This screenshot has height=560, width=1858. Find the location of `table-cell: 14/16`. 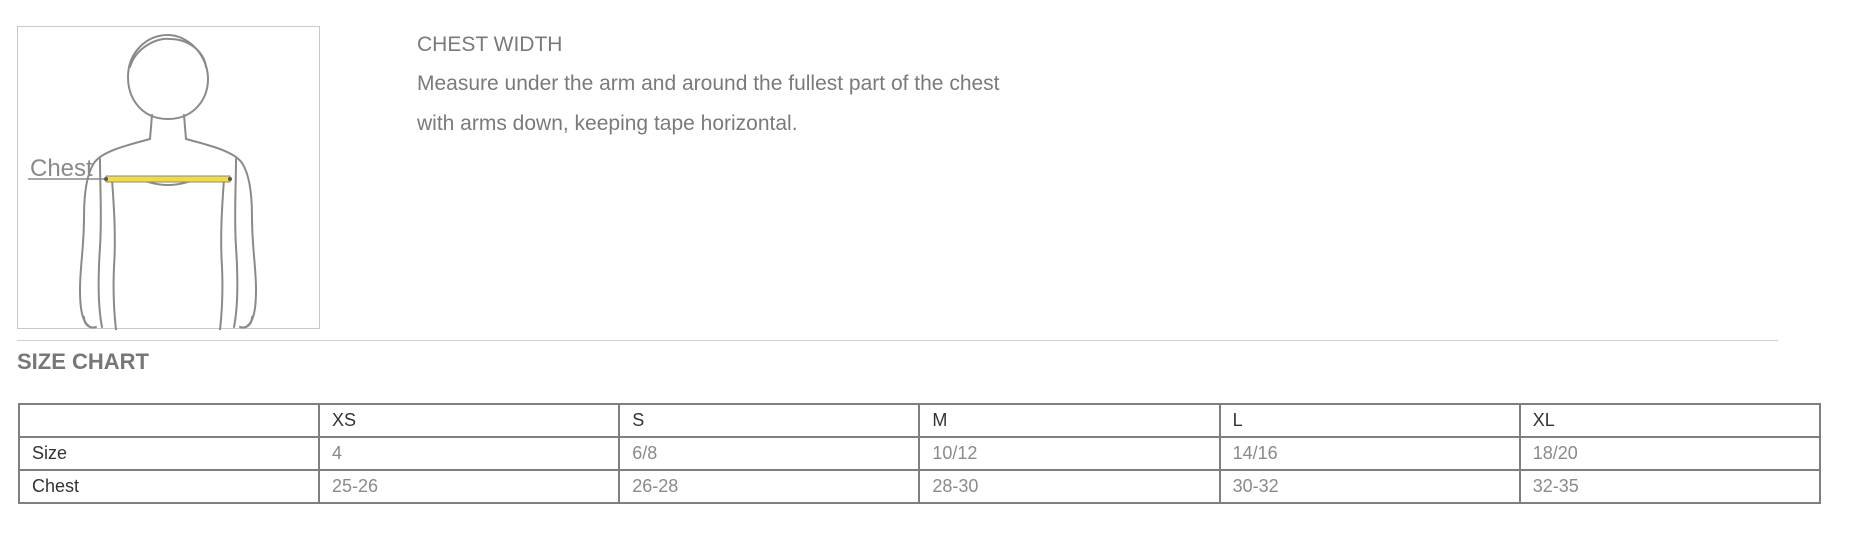

table-cell: 14/16 is located at coordinates (1369, 453).